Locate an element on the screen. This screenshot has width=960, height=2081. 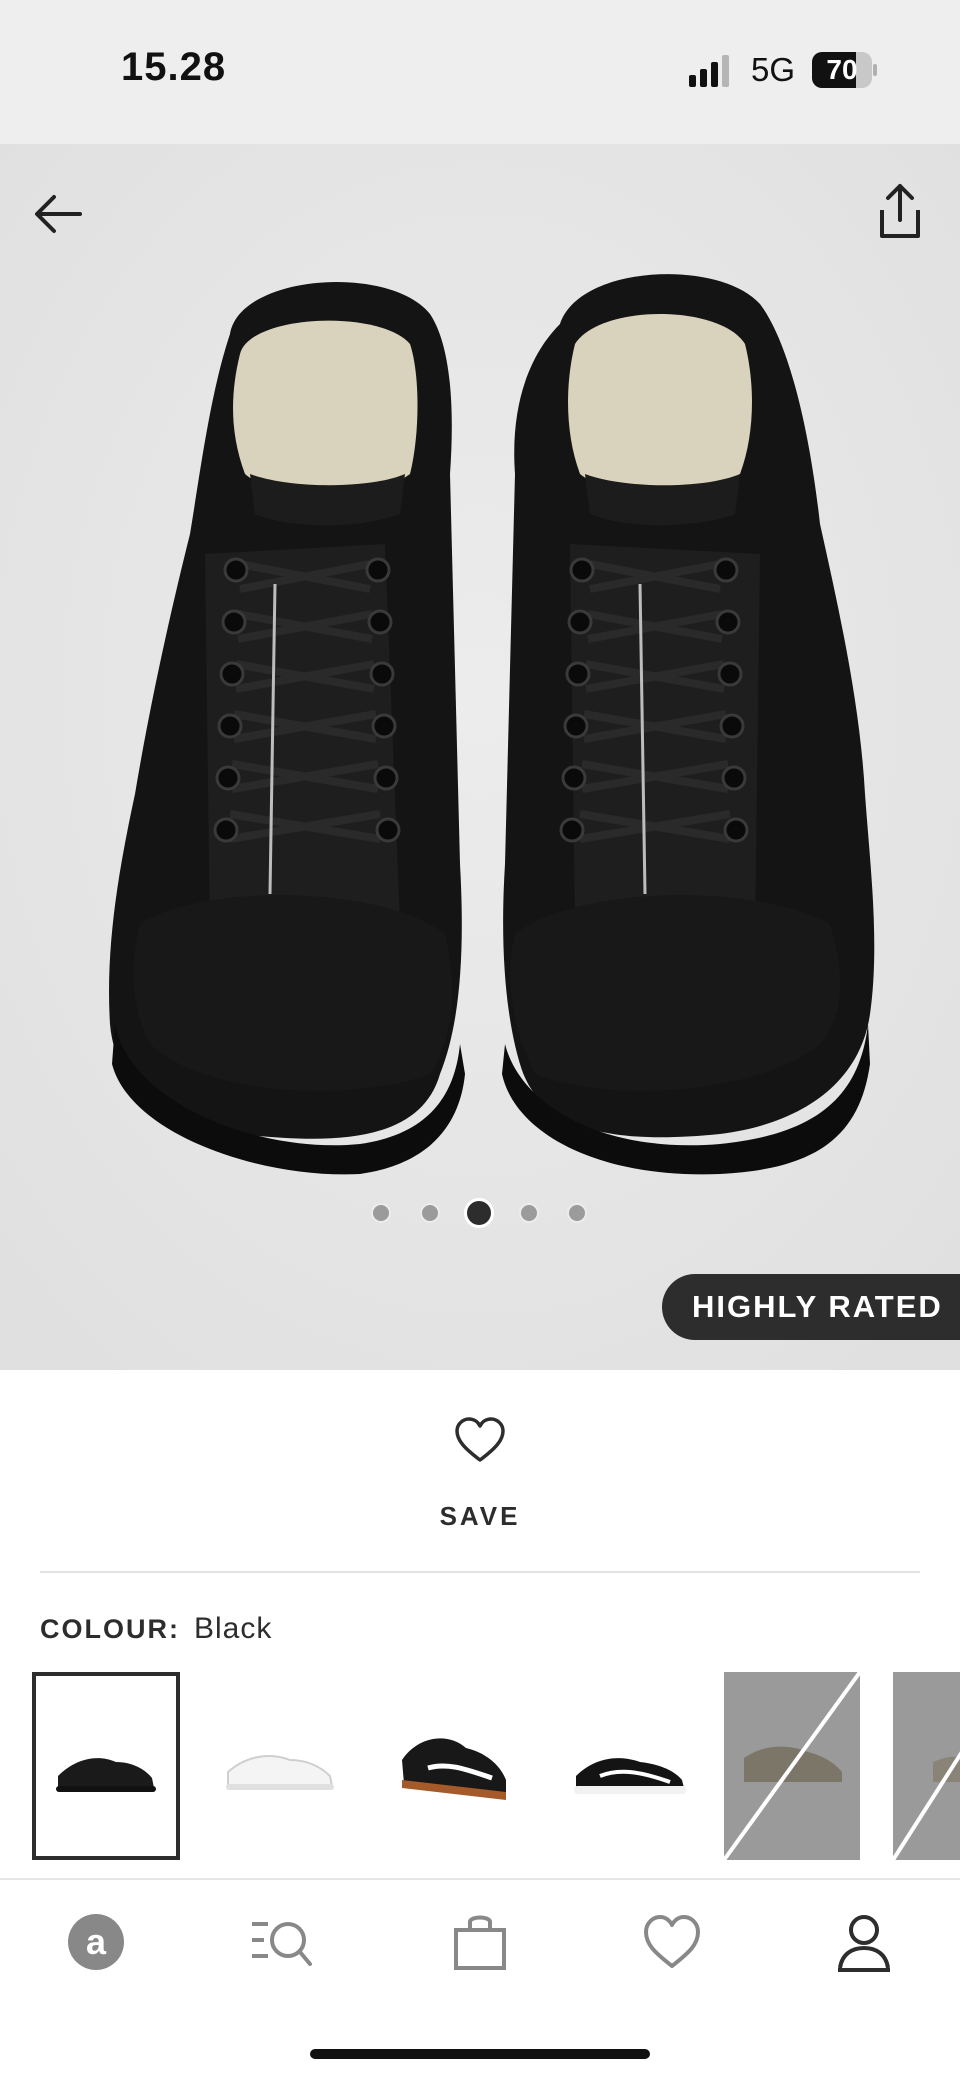
network-label: 5G is located at coordinates (773, 69).